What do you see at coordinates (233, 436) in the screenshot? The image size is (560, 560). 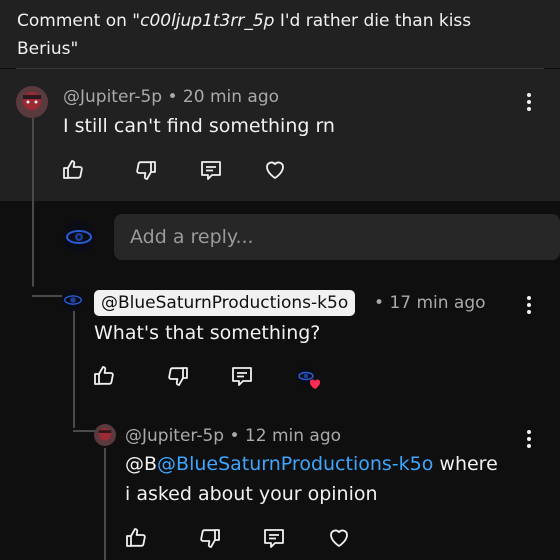 I see `reply-meta: @Jupiter-5p • 12 min ago` at bounding box center [233, 436].